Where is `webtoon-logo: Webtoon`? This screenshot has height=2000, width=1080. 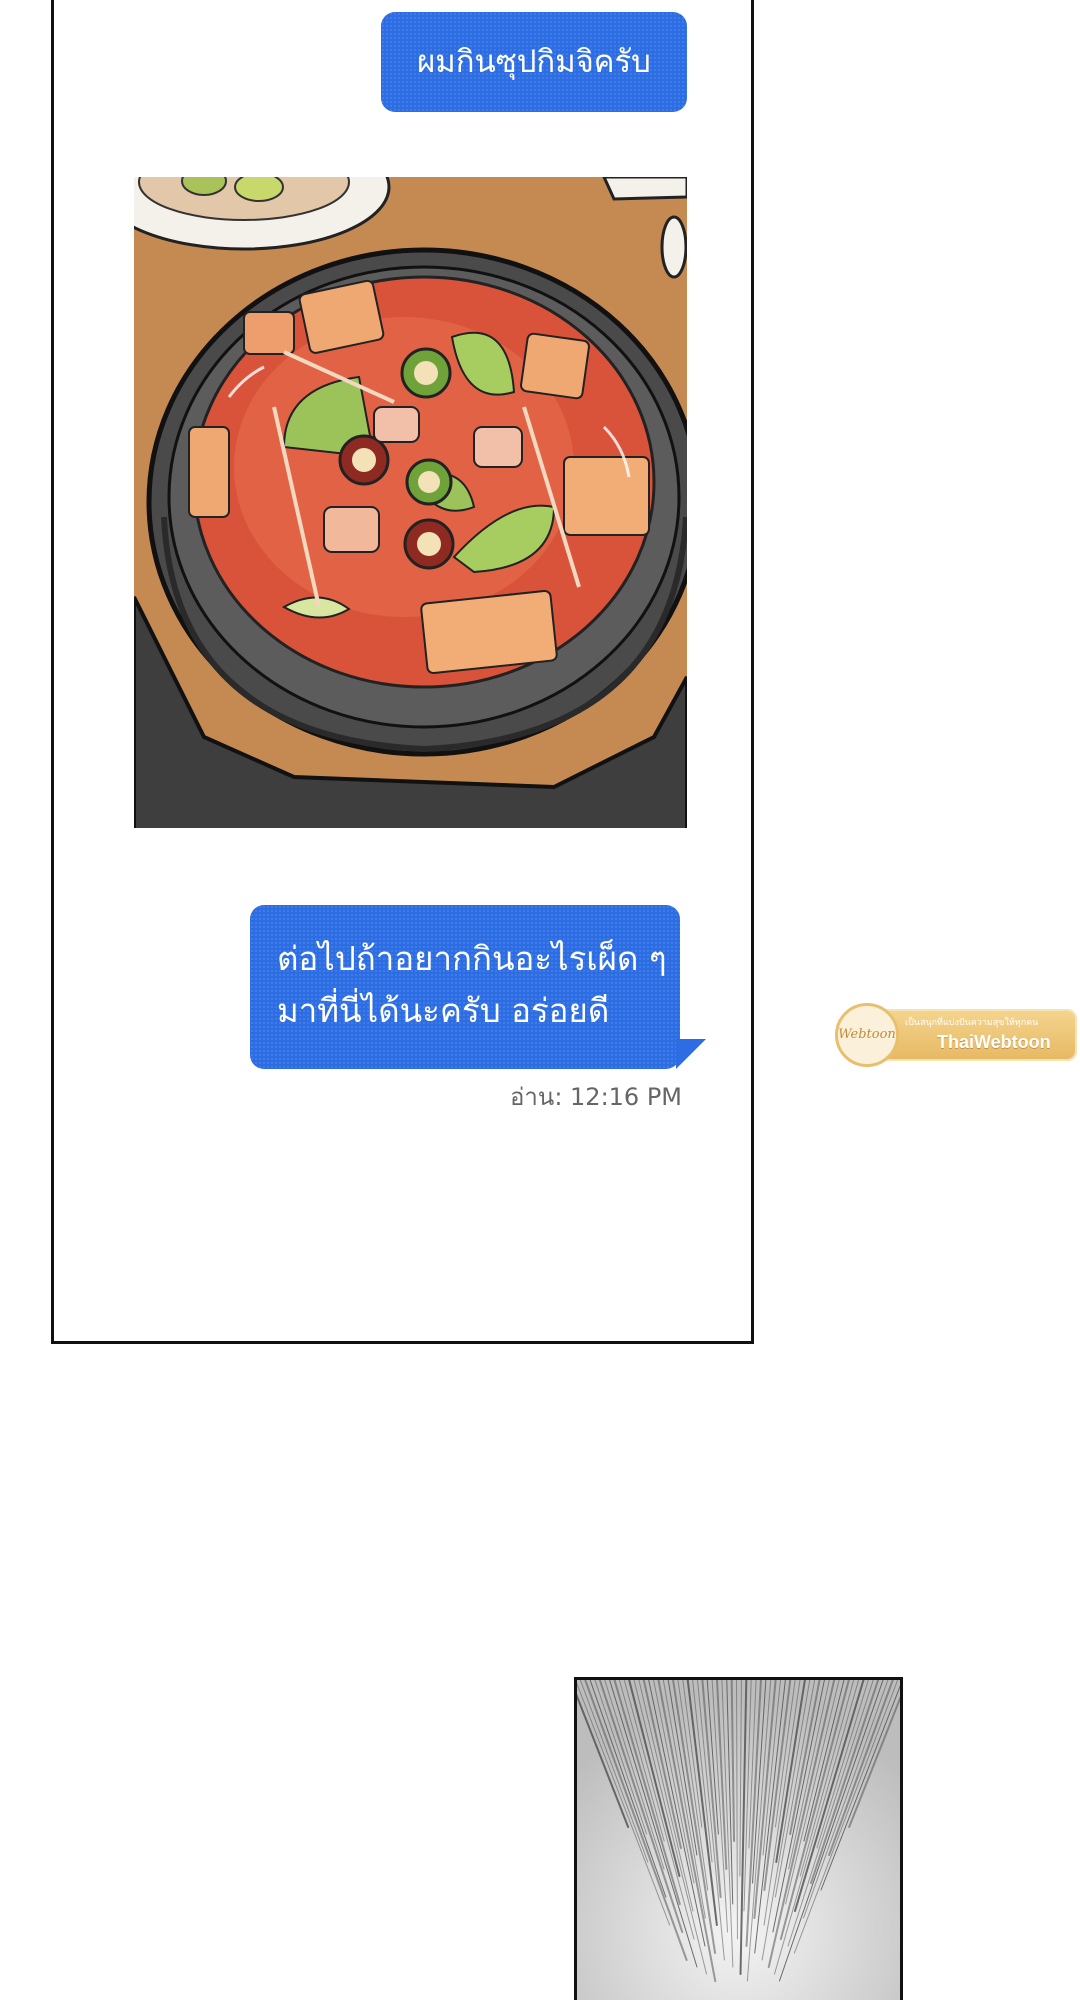
webtoon-logo: Webtoon is located at coordinates (867, 1035).